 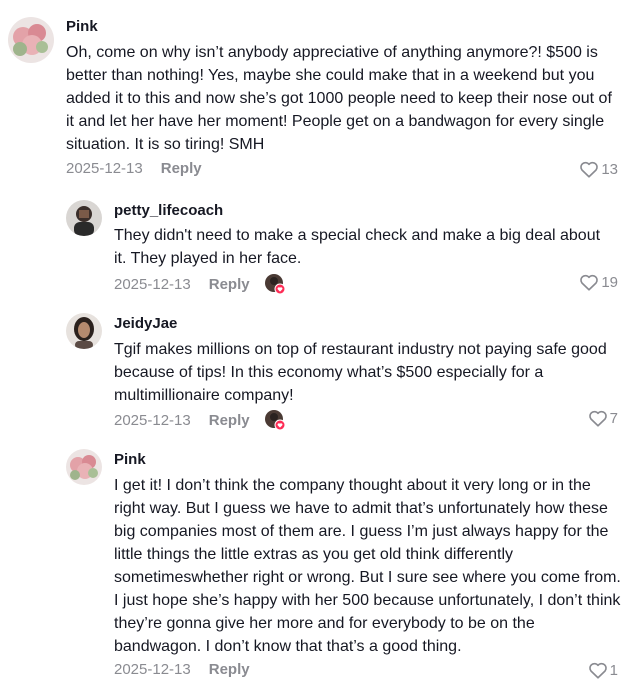 I want to click on like-button: 1, so click(x=603, y=670).